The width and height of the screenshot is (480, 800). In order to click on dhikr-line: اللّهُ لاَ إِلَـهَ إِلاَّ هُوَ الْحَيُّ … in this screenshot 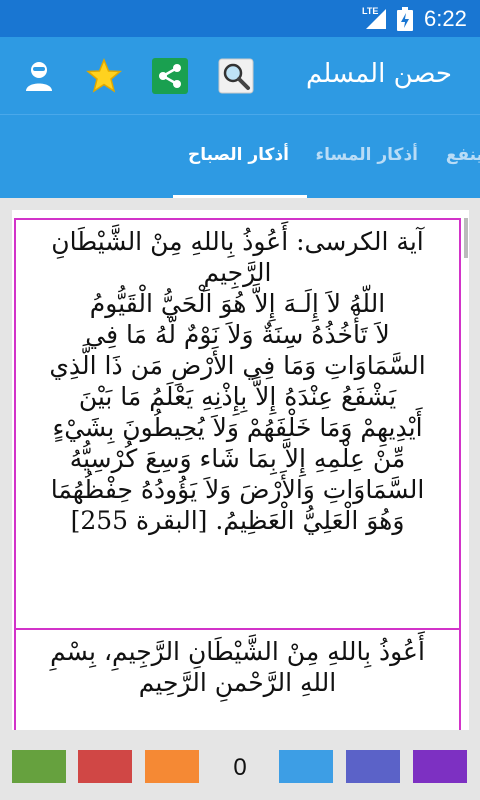, I will do `click(237, 303)`.